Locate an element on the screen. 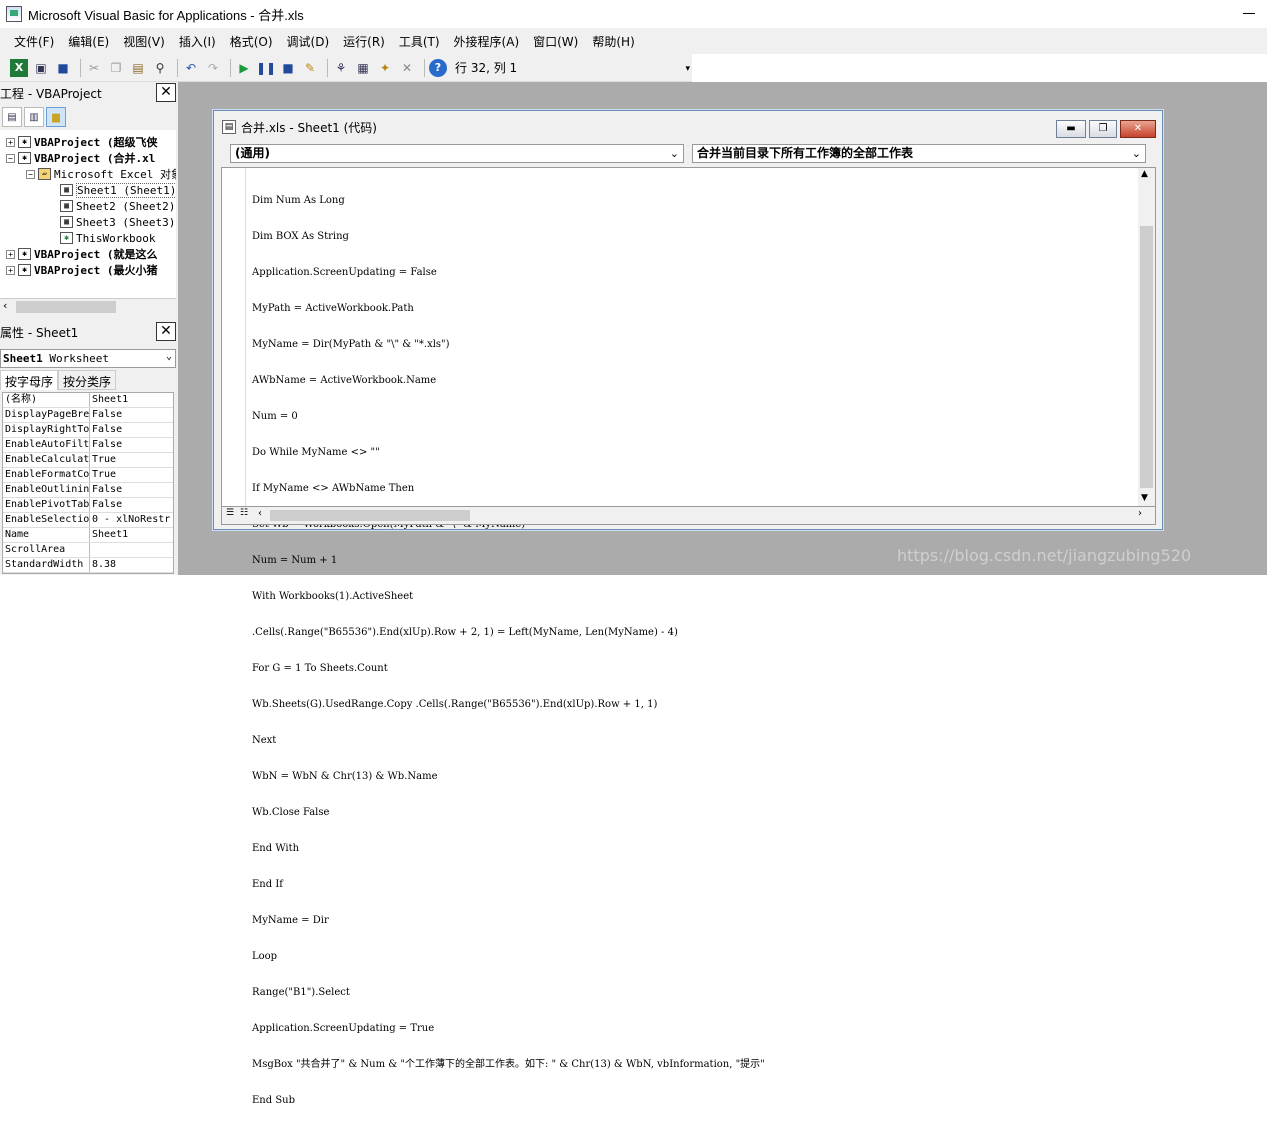 The width and height of the screenshot is (1267, 1131). code-line: End Sub is located at coordinates (508, 1101).